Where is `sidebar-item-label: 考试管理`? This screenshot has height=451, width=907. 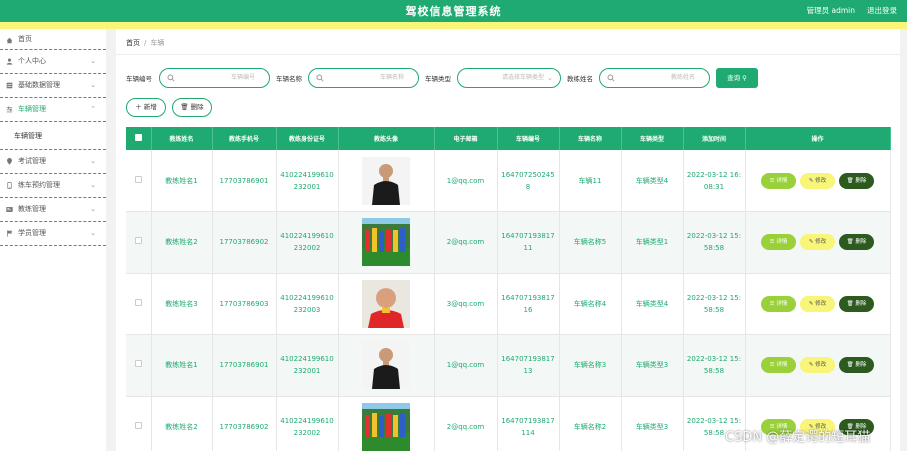 sidebar-item-label: 考试管理 is located at coordinates (32, 161).